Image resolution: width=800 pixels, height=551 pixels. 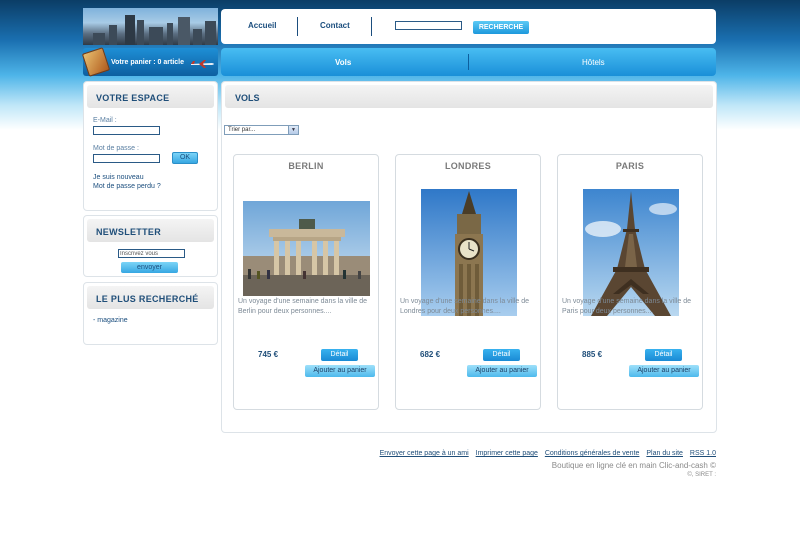 I want to click on cart-bar: Votre panier : 0 article, so click(x=149, y=62).